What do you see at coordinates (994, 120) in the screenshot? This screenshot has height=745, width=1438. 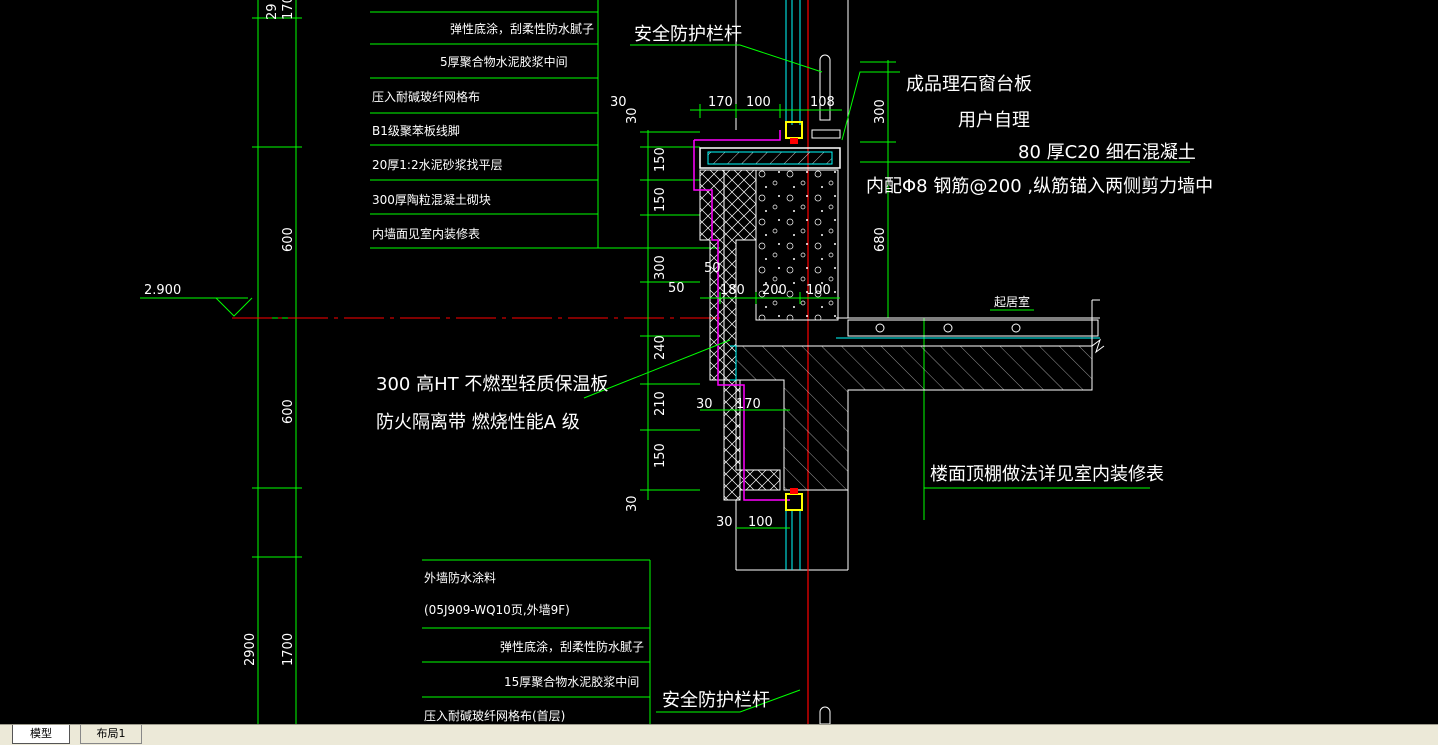 I see `sill-note: 用户自理` at bounding box center [994, 120].